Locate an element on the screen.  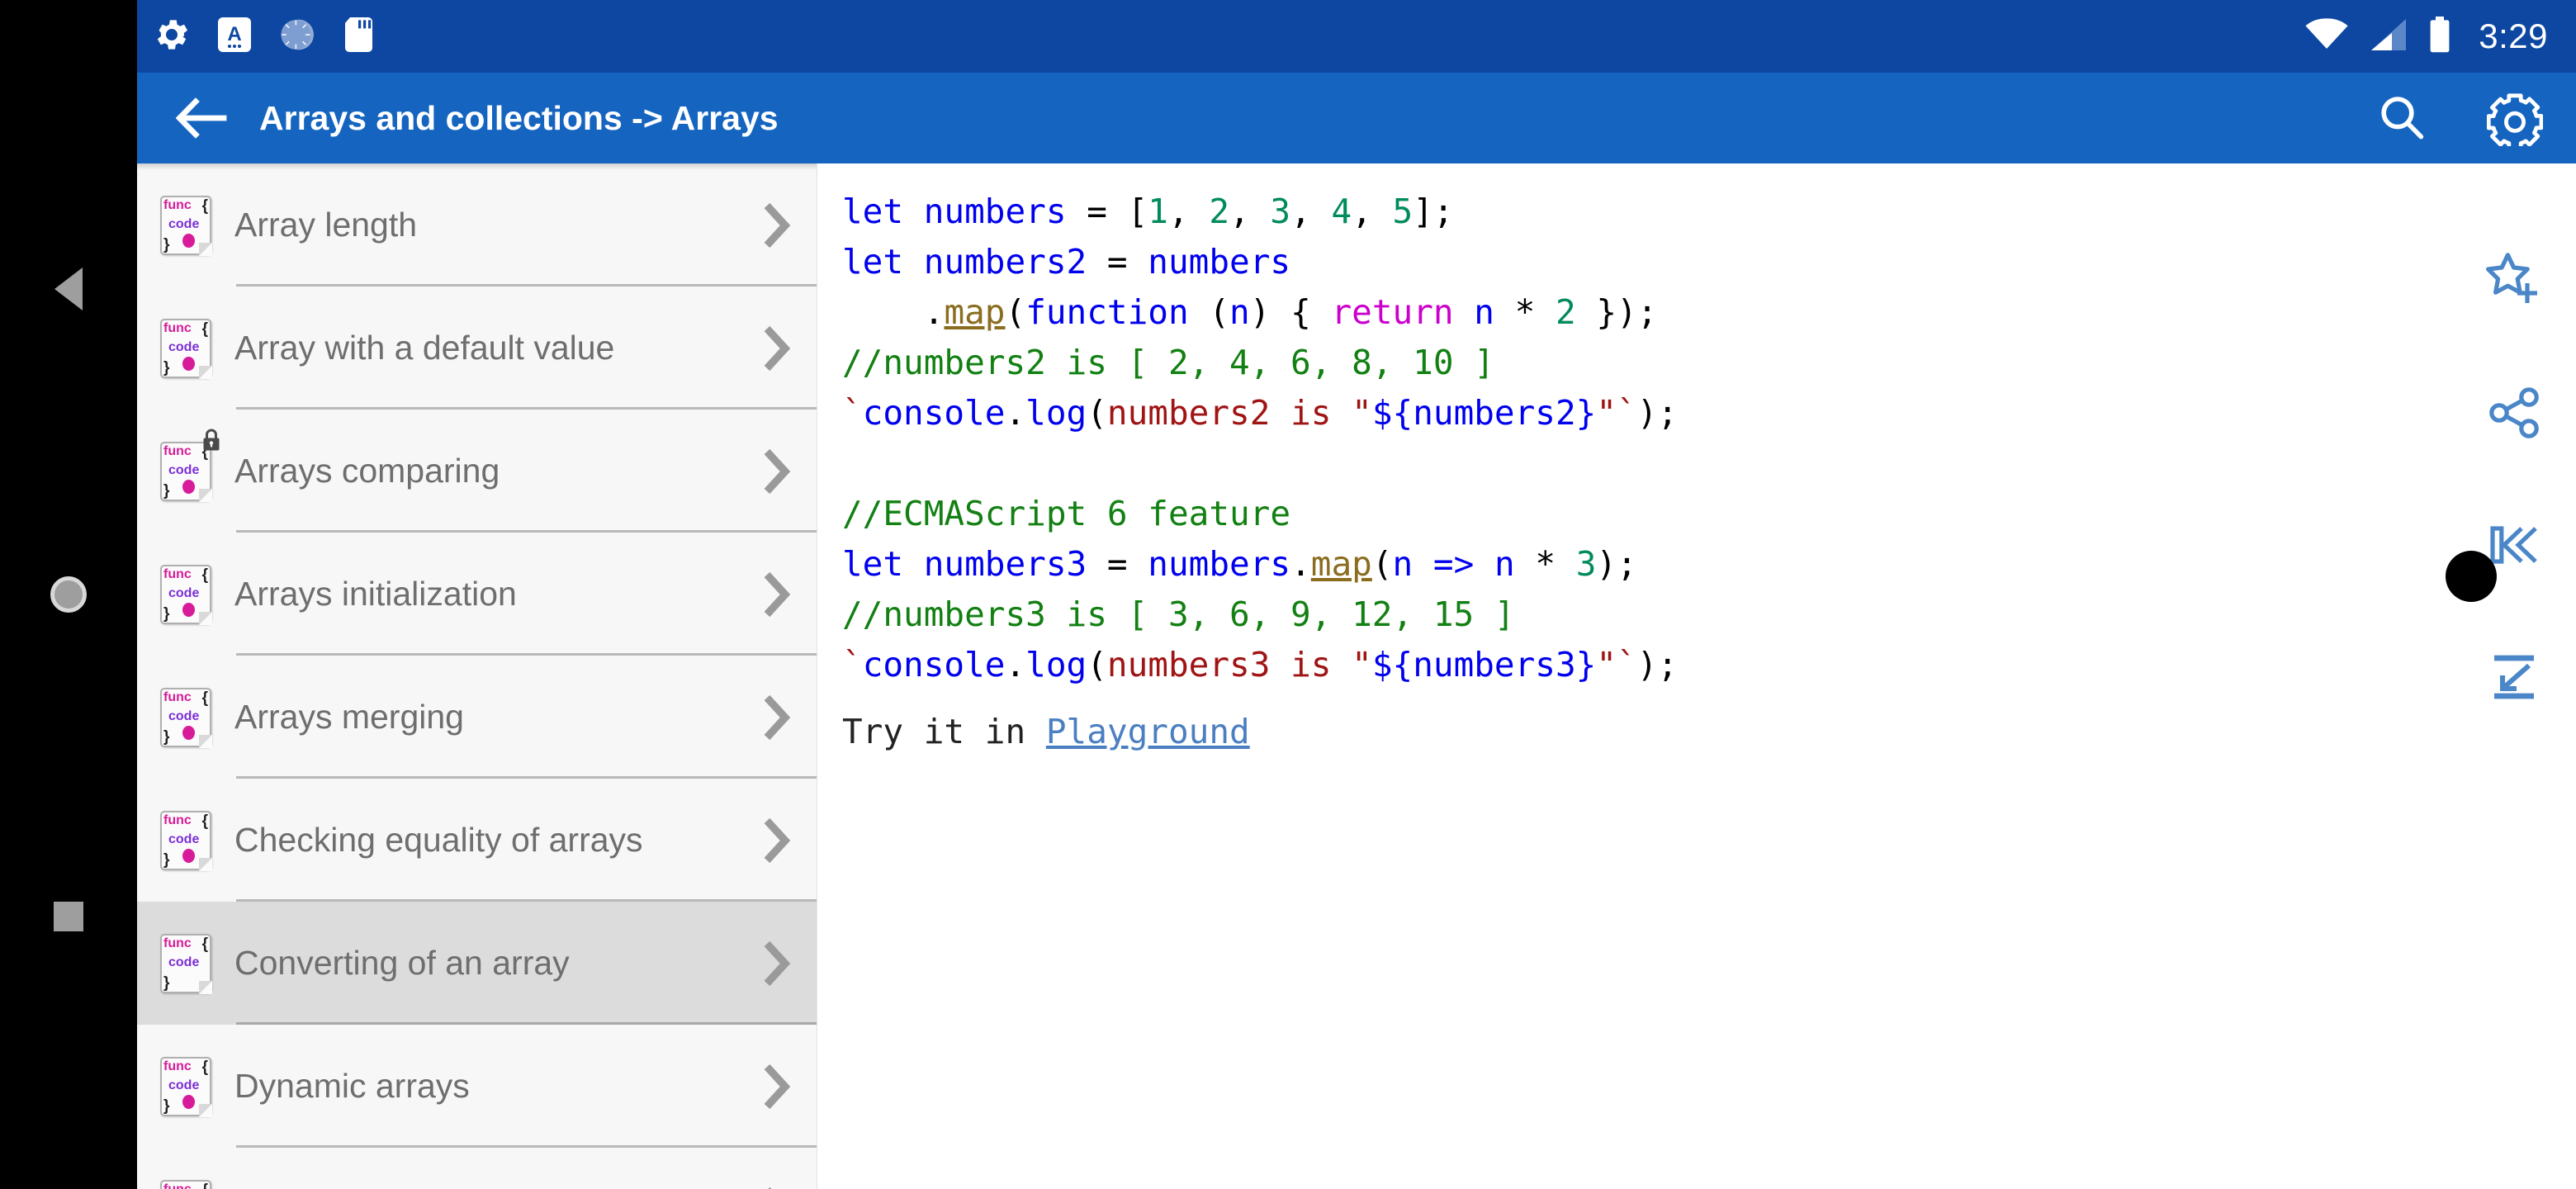
settings-button is located at coordinates (2515, 118).